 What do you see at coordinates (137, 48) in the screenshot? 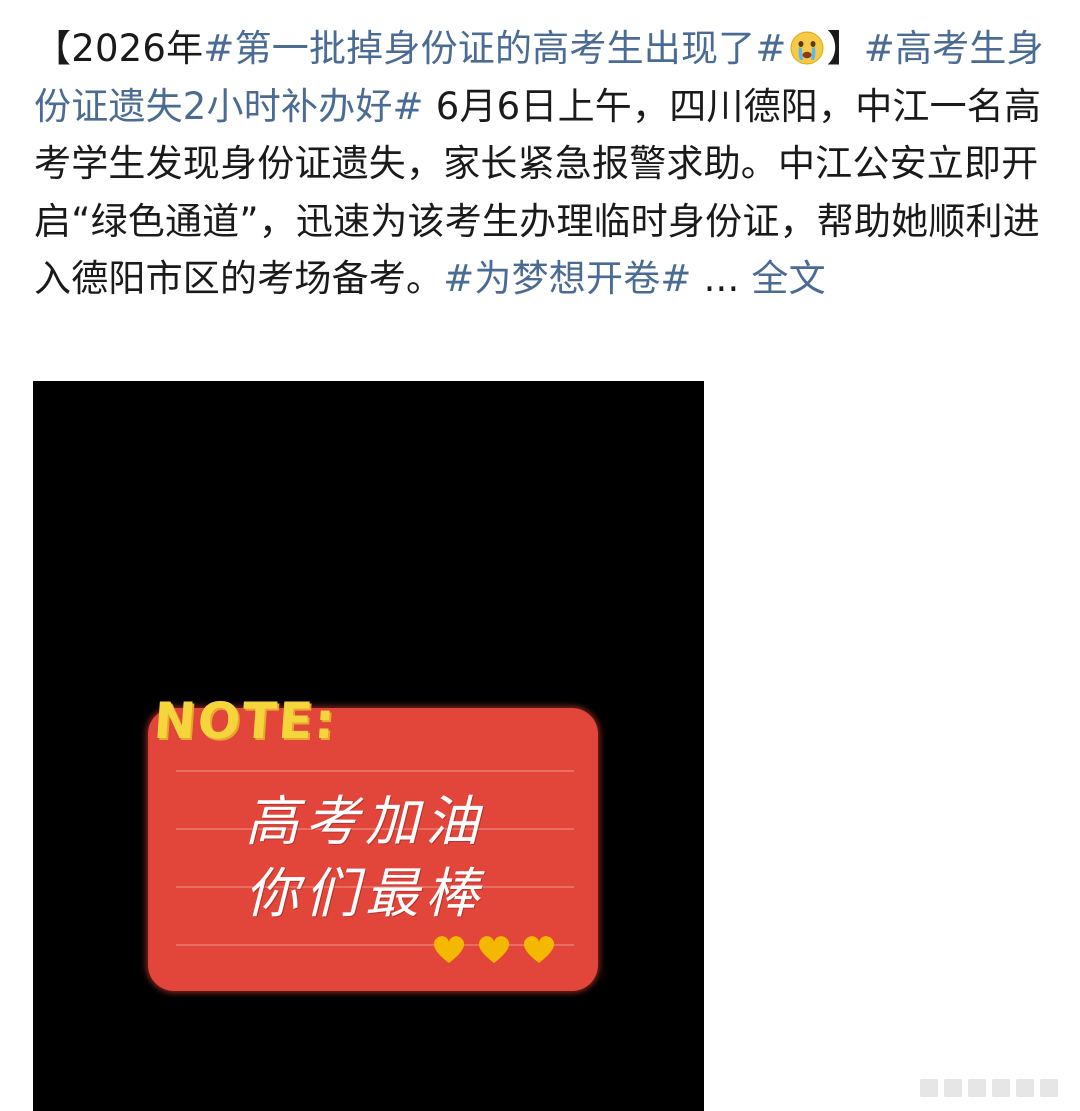
I see `year-prefix: 2026年` at bounding box center [137, 48].